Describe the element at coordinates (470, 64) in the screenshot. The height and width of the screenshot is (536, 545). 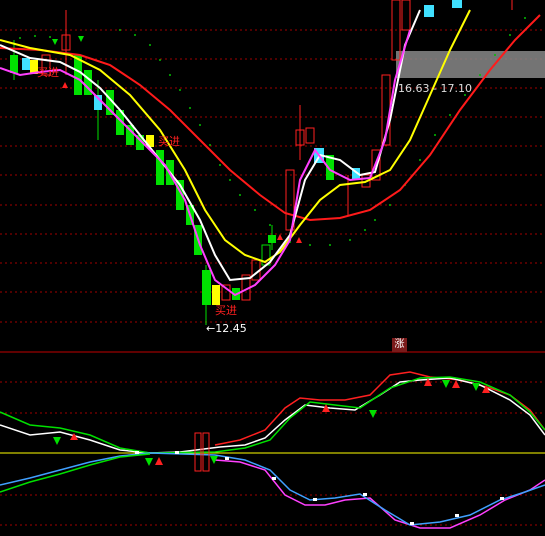
I see `range-highlight-box` at that location.